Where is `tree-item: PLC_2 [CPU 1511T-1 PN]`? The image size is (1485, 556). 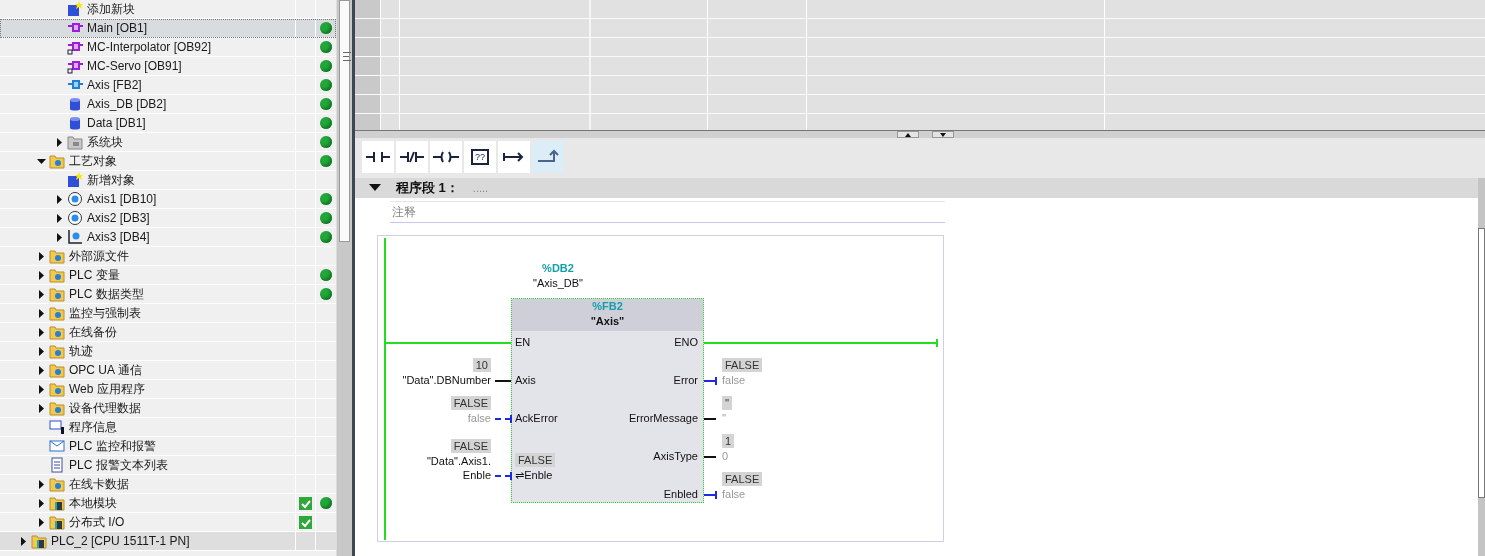
tree-item: PLC_2 [CPU 1511T-1 PN] is located at coordinates (168, 541).